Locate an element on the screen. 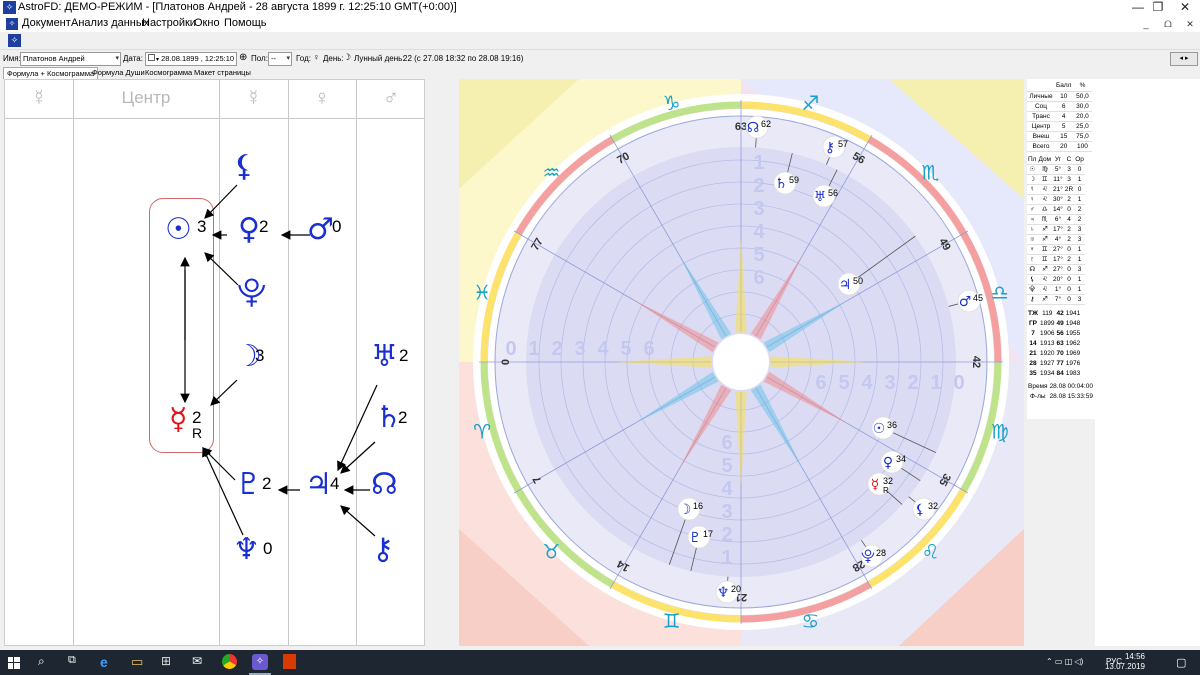 The image size is (1200, 675). task-view-icon: ⧉ is located at coordinates (76, 662).